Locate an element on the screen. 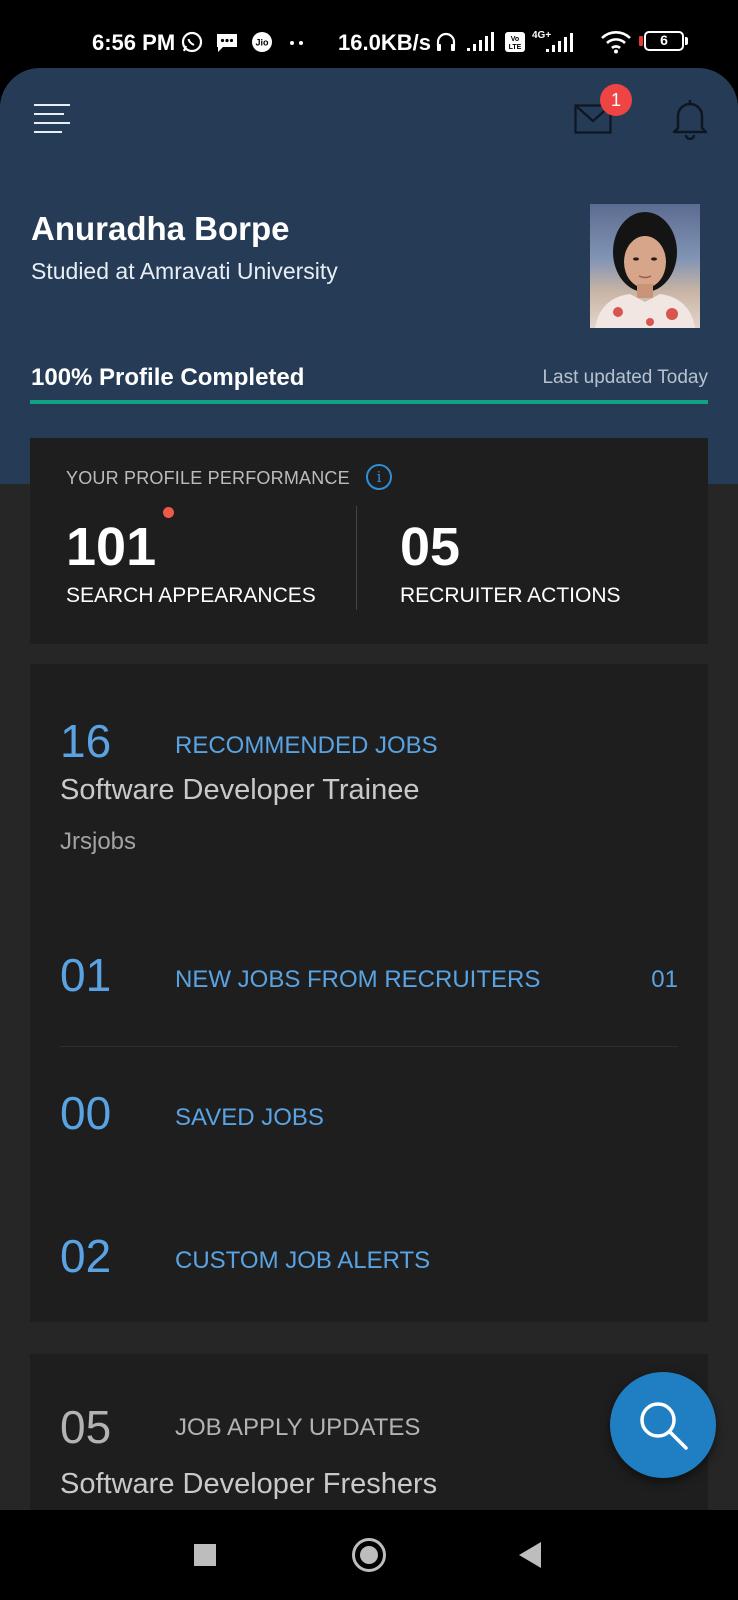  recruiter-jobs-count: 01 is located at coordinates (86, 975).